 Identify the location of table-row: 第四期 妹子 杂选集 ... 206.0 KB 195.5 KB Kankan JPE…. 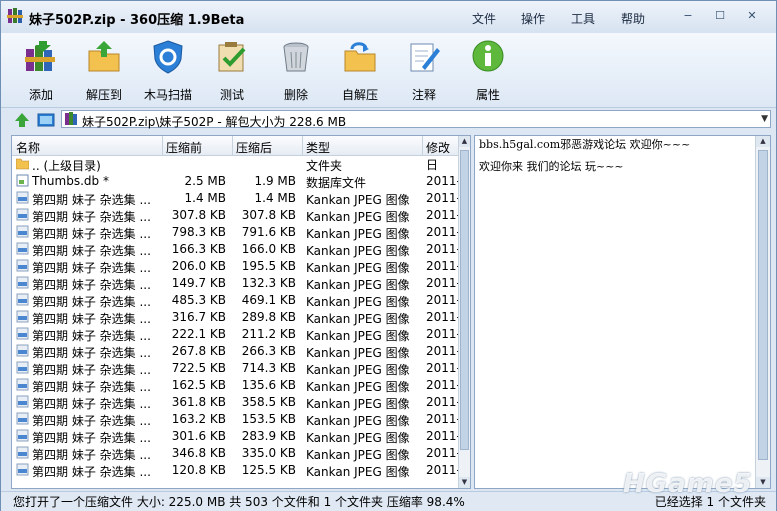
(236, 266).